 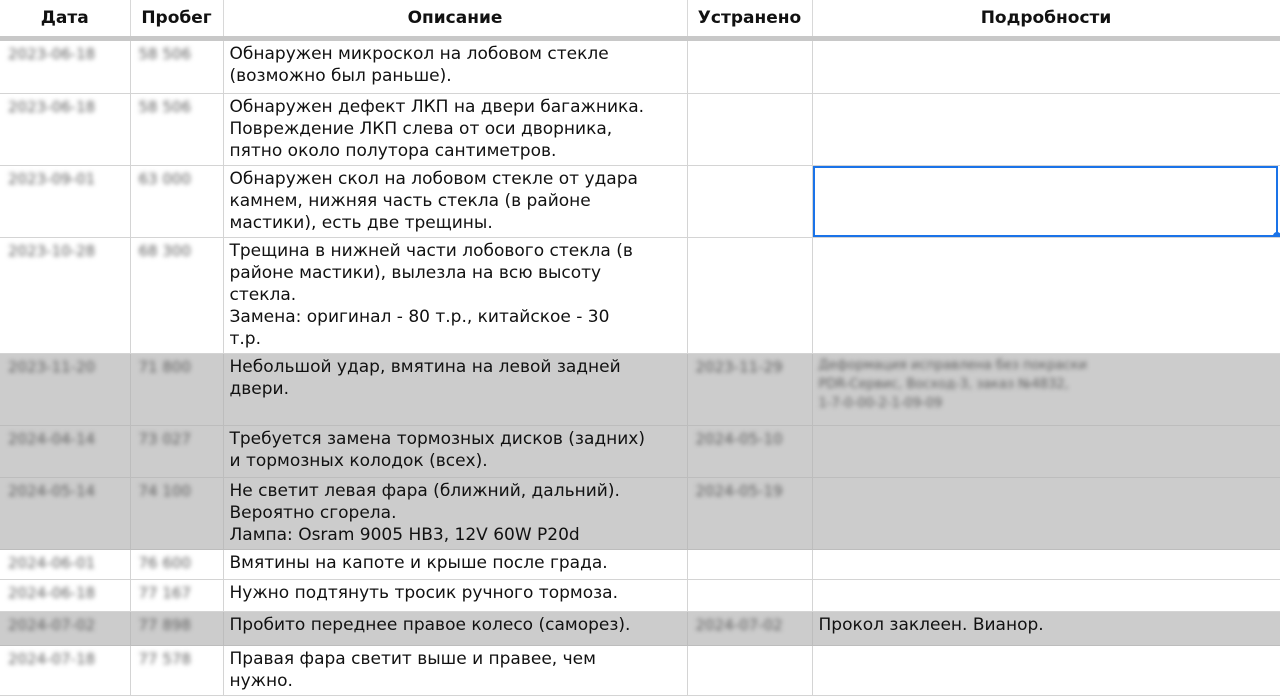 What do you see at coordinates (751, 367) in the screenshot?
I see `redacted-text: 2023-11-29` at bounding box center [751, 367].